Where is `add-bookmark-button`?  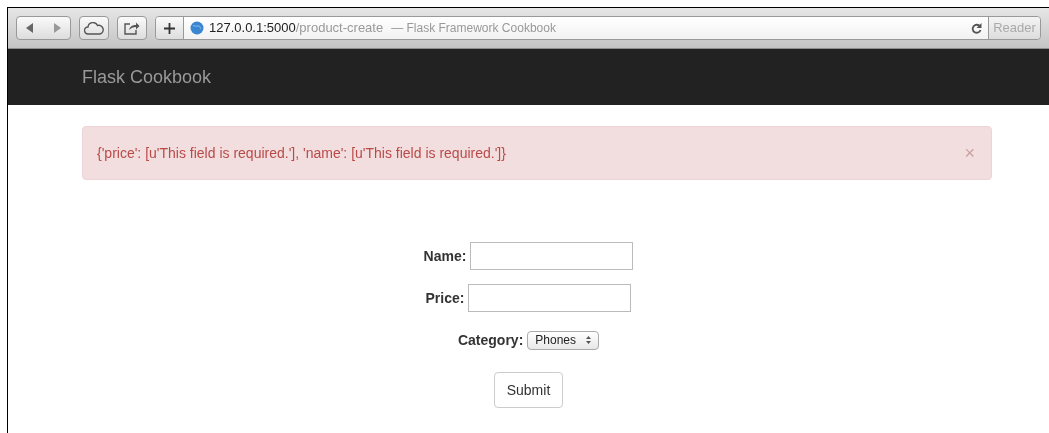
add-bookmark-button is located at coordinates (170, 28).